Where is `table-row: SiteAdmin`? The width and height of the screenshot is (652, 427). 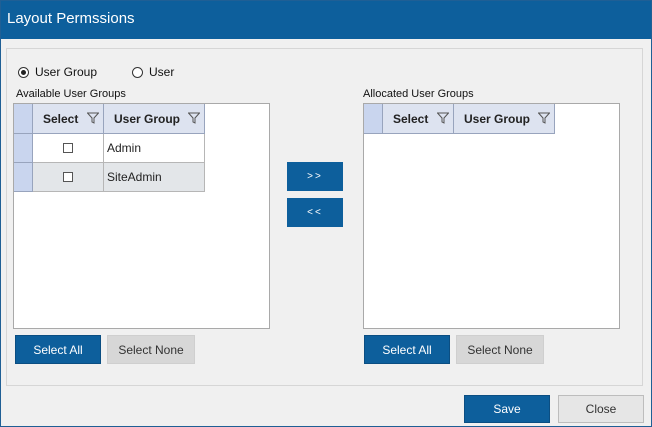
table-row: SiteAdmin is located at coordinates (109, 177).